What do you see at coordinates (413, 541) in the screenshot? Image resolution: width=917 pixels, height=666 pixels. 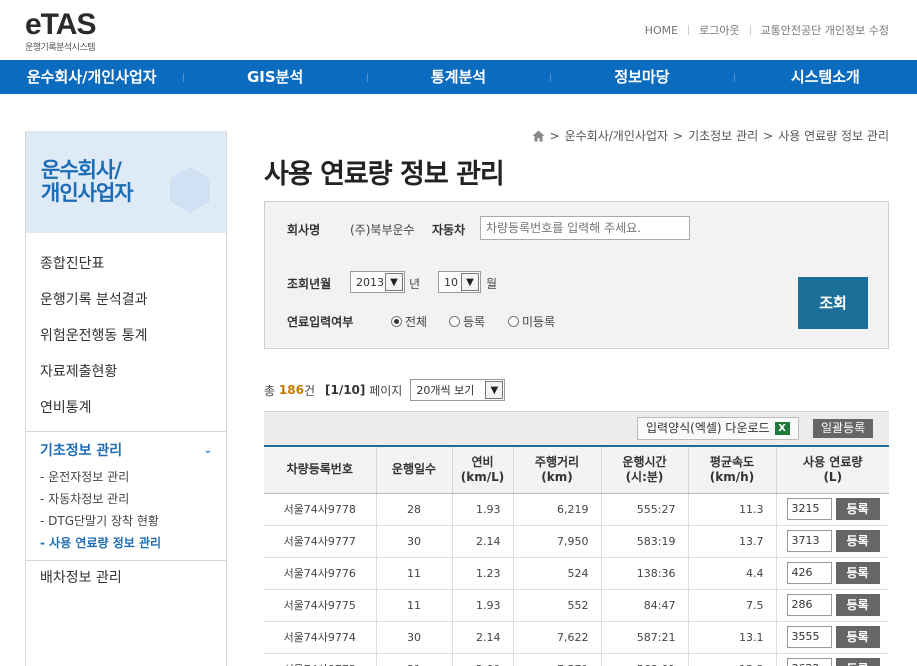 I see `cell-days: 30` at bounding box center [413, 541].